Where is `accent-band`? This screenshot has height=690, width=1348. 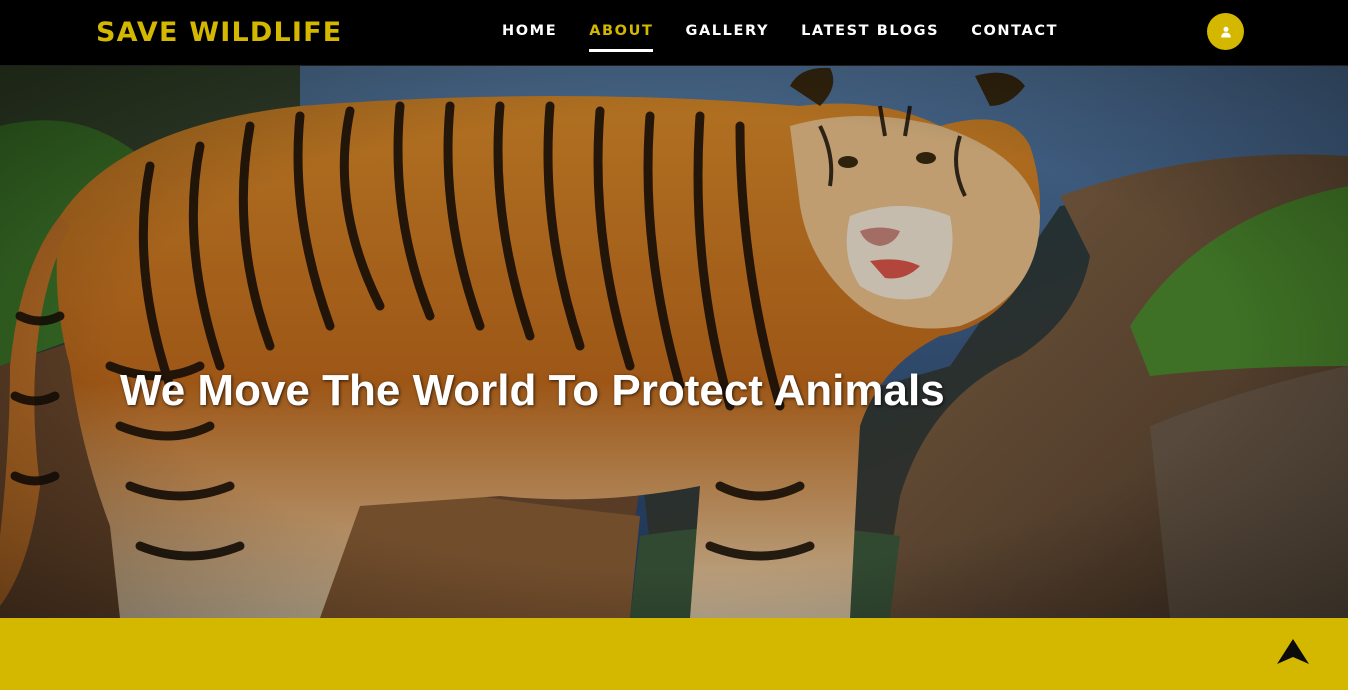 accent-band is located at coordinates (674, 654).